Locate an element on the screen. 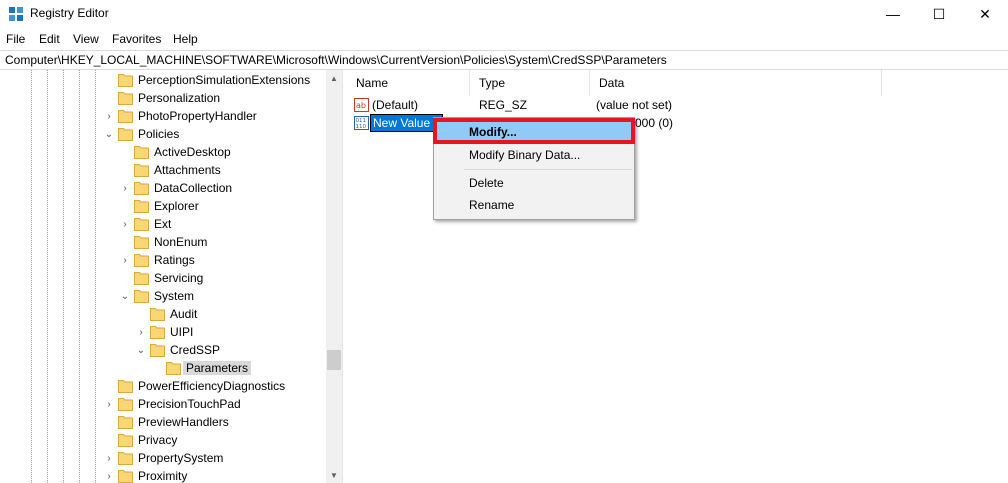 The height and width of the screenshot is (483, 1008). tree-item: ⌄ CredSSP is located at coordinates (163, 350).